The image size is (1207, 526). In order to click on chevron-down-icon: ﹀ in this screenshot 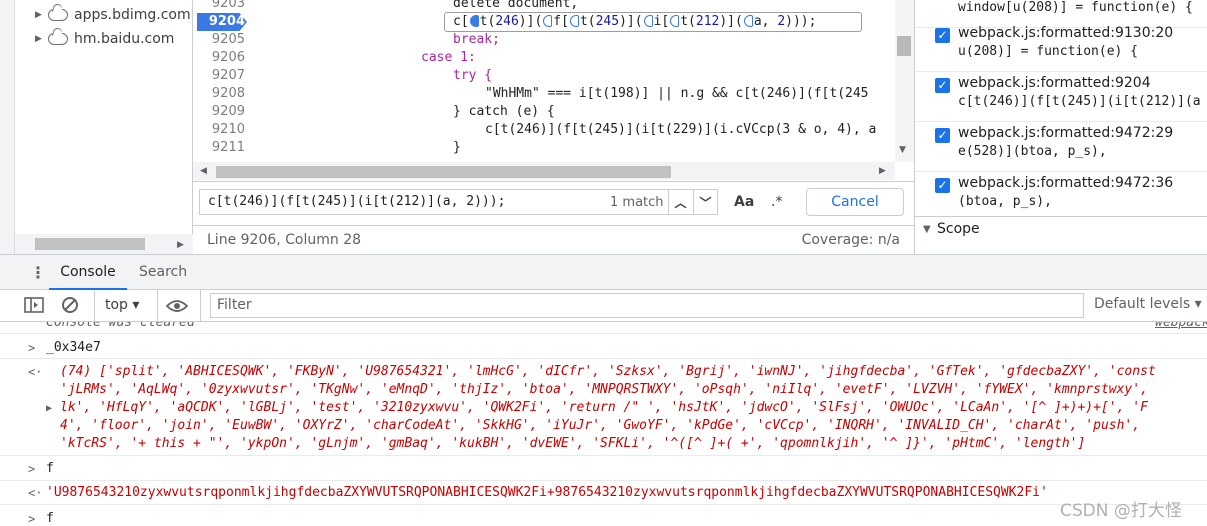, I will do `click(705, 202)`.